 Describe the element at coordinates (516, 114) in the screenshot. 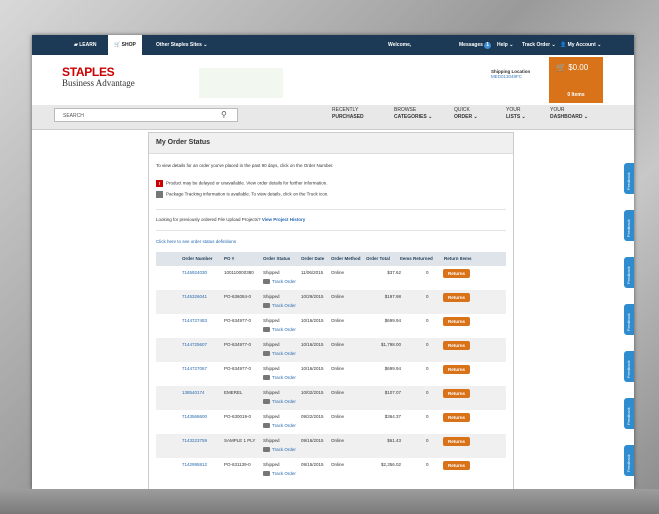

I see `your-lists-menu: YOUR LISTS ⌄` at that location.